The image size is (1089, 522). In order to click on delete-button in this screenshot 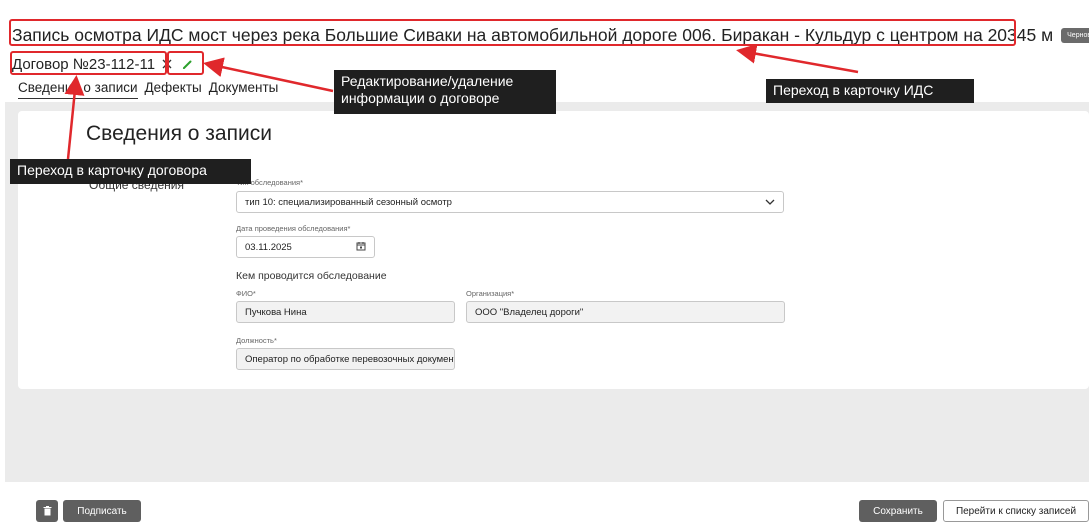, I will do `click(47, 511)`.